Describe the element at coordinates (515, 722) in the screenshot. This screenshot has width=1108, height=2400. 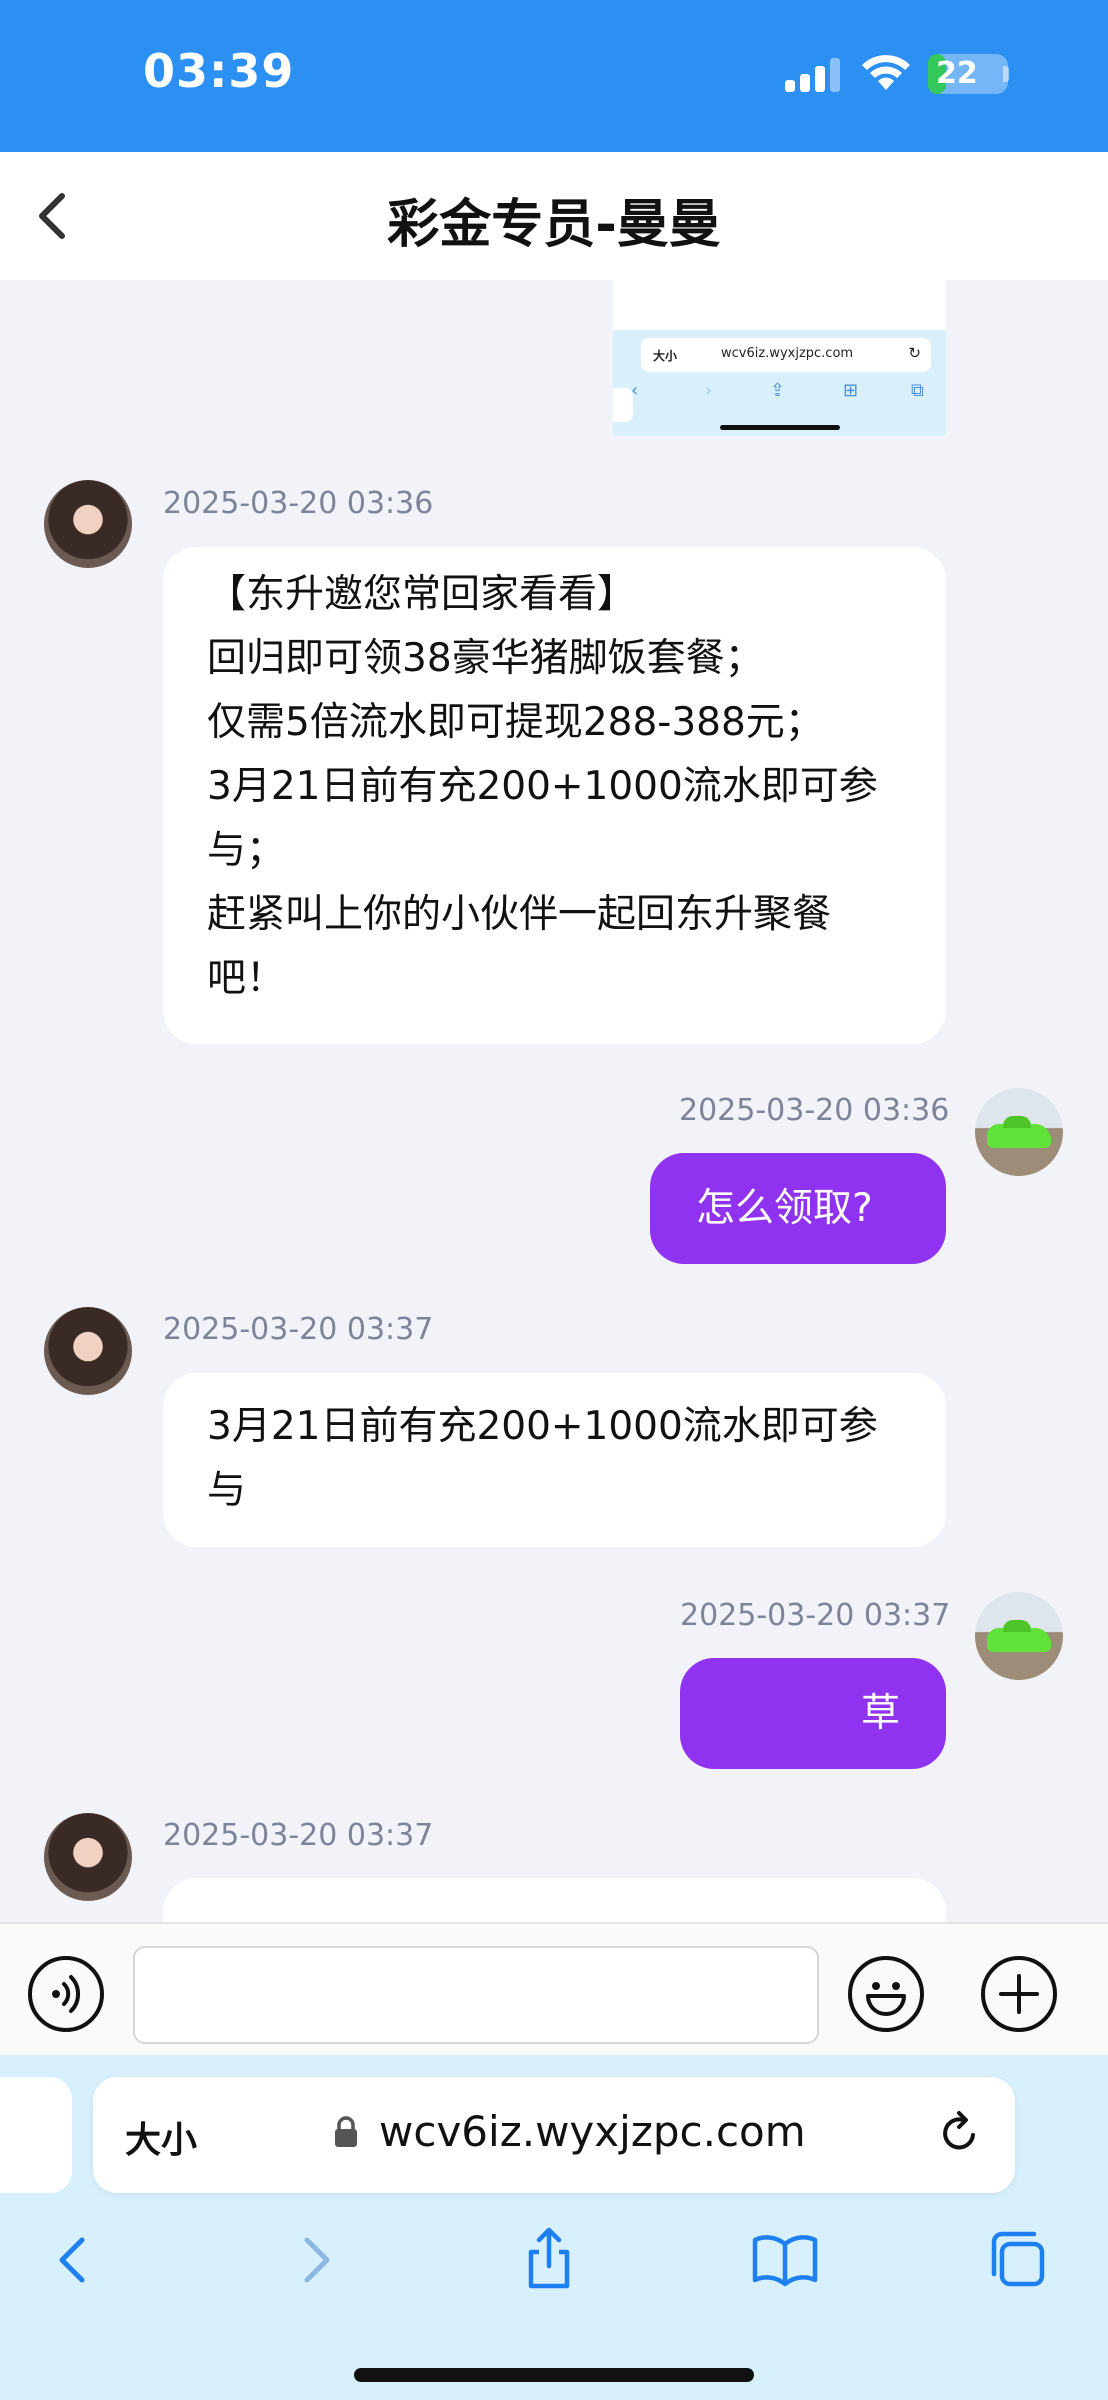
I see `message-line: 仅需5倍流水即可提现288-388元；` at that location.